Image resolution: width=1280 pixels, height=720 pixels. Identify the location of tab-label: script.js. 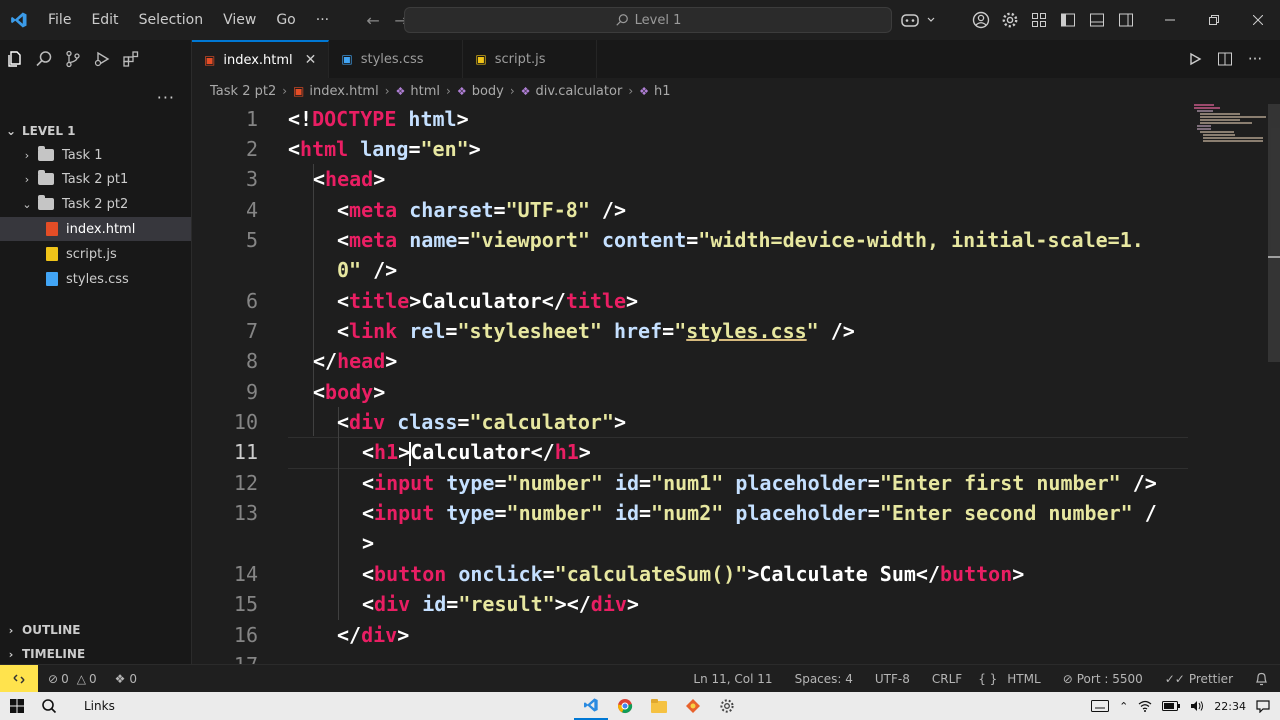
(520, 59).